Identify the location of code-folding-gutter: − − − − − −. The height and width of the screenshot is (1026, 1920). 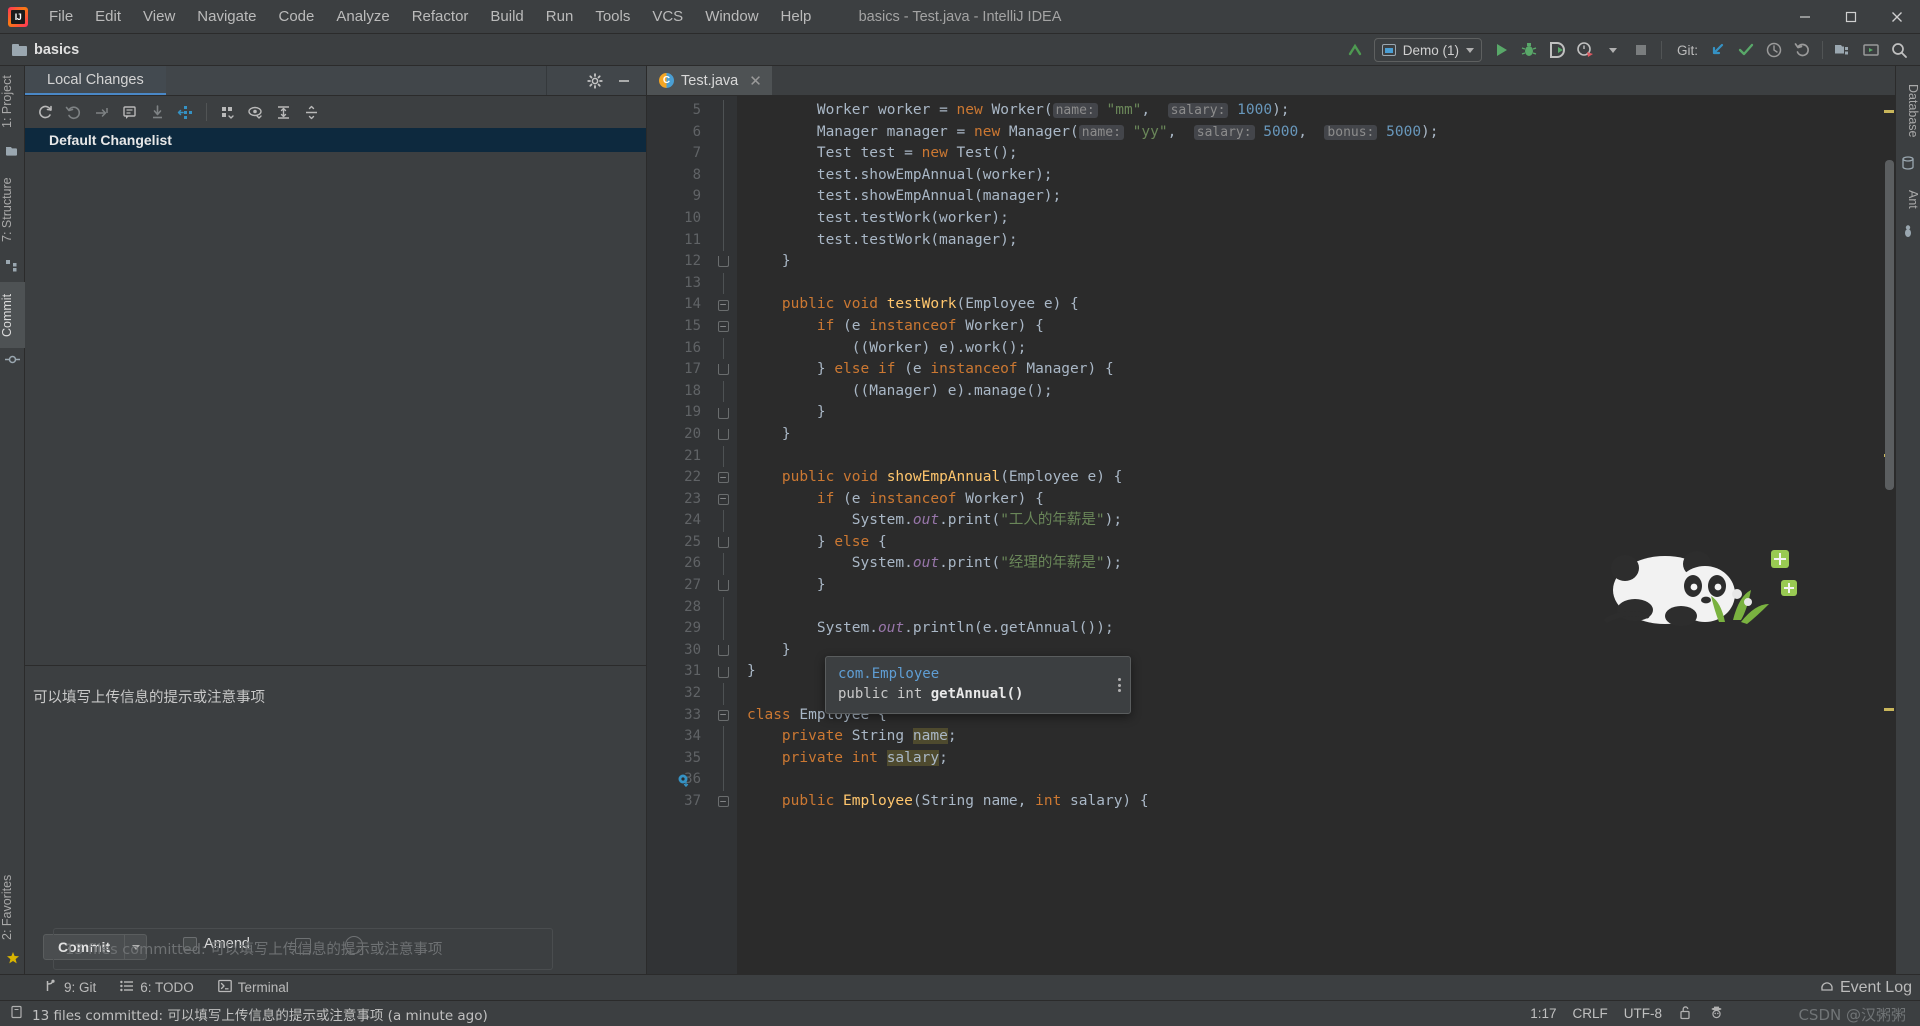
(723, 535).